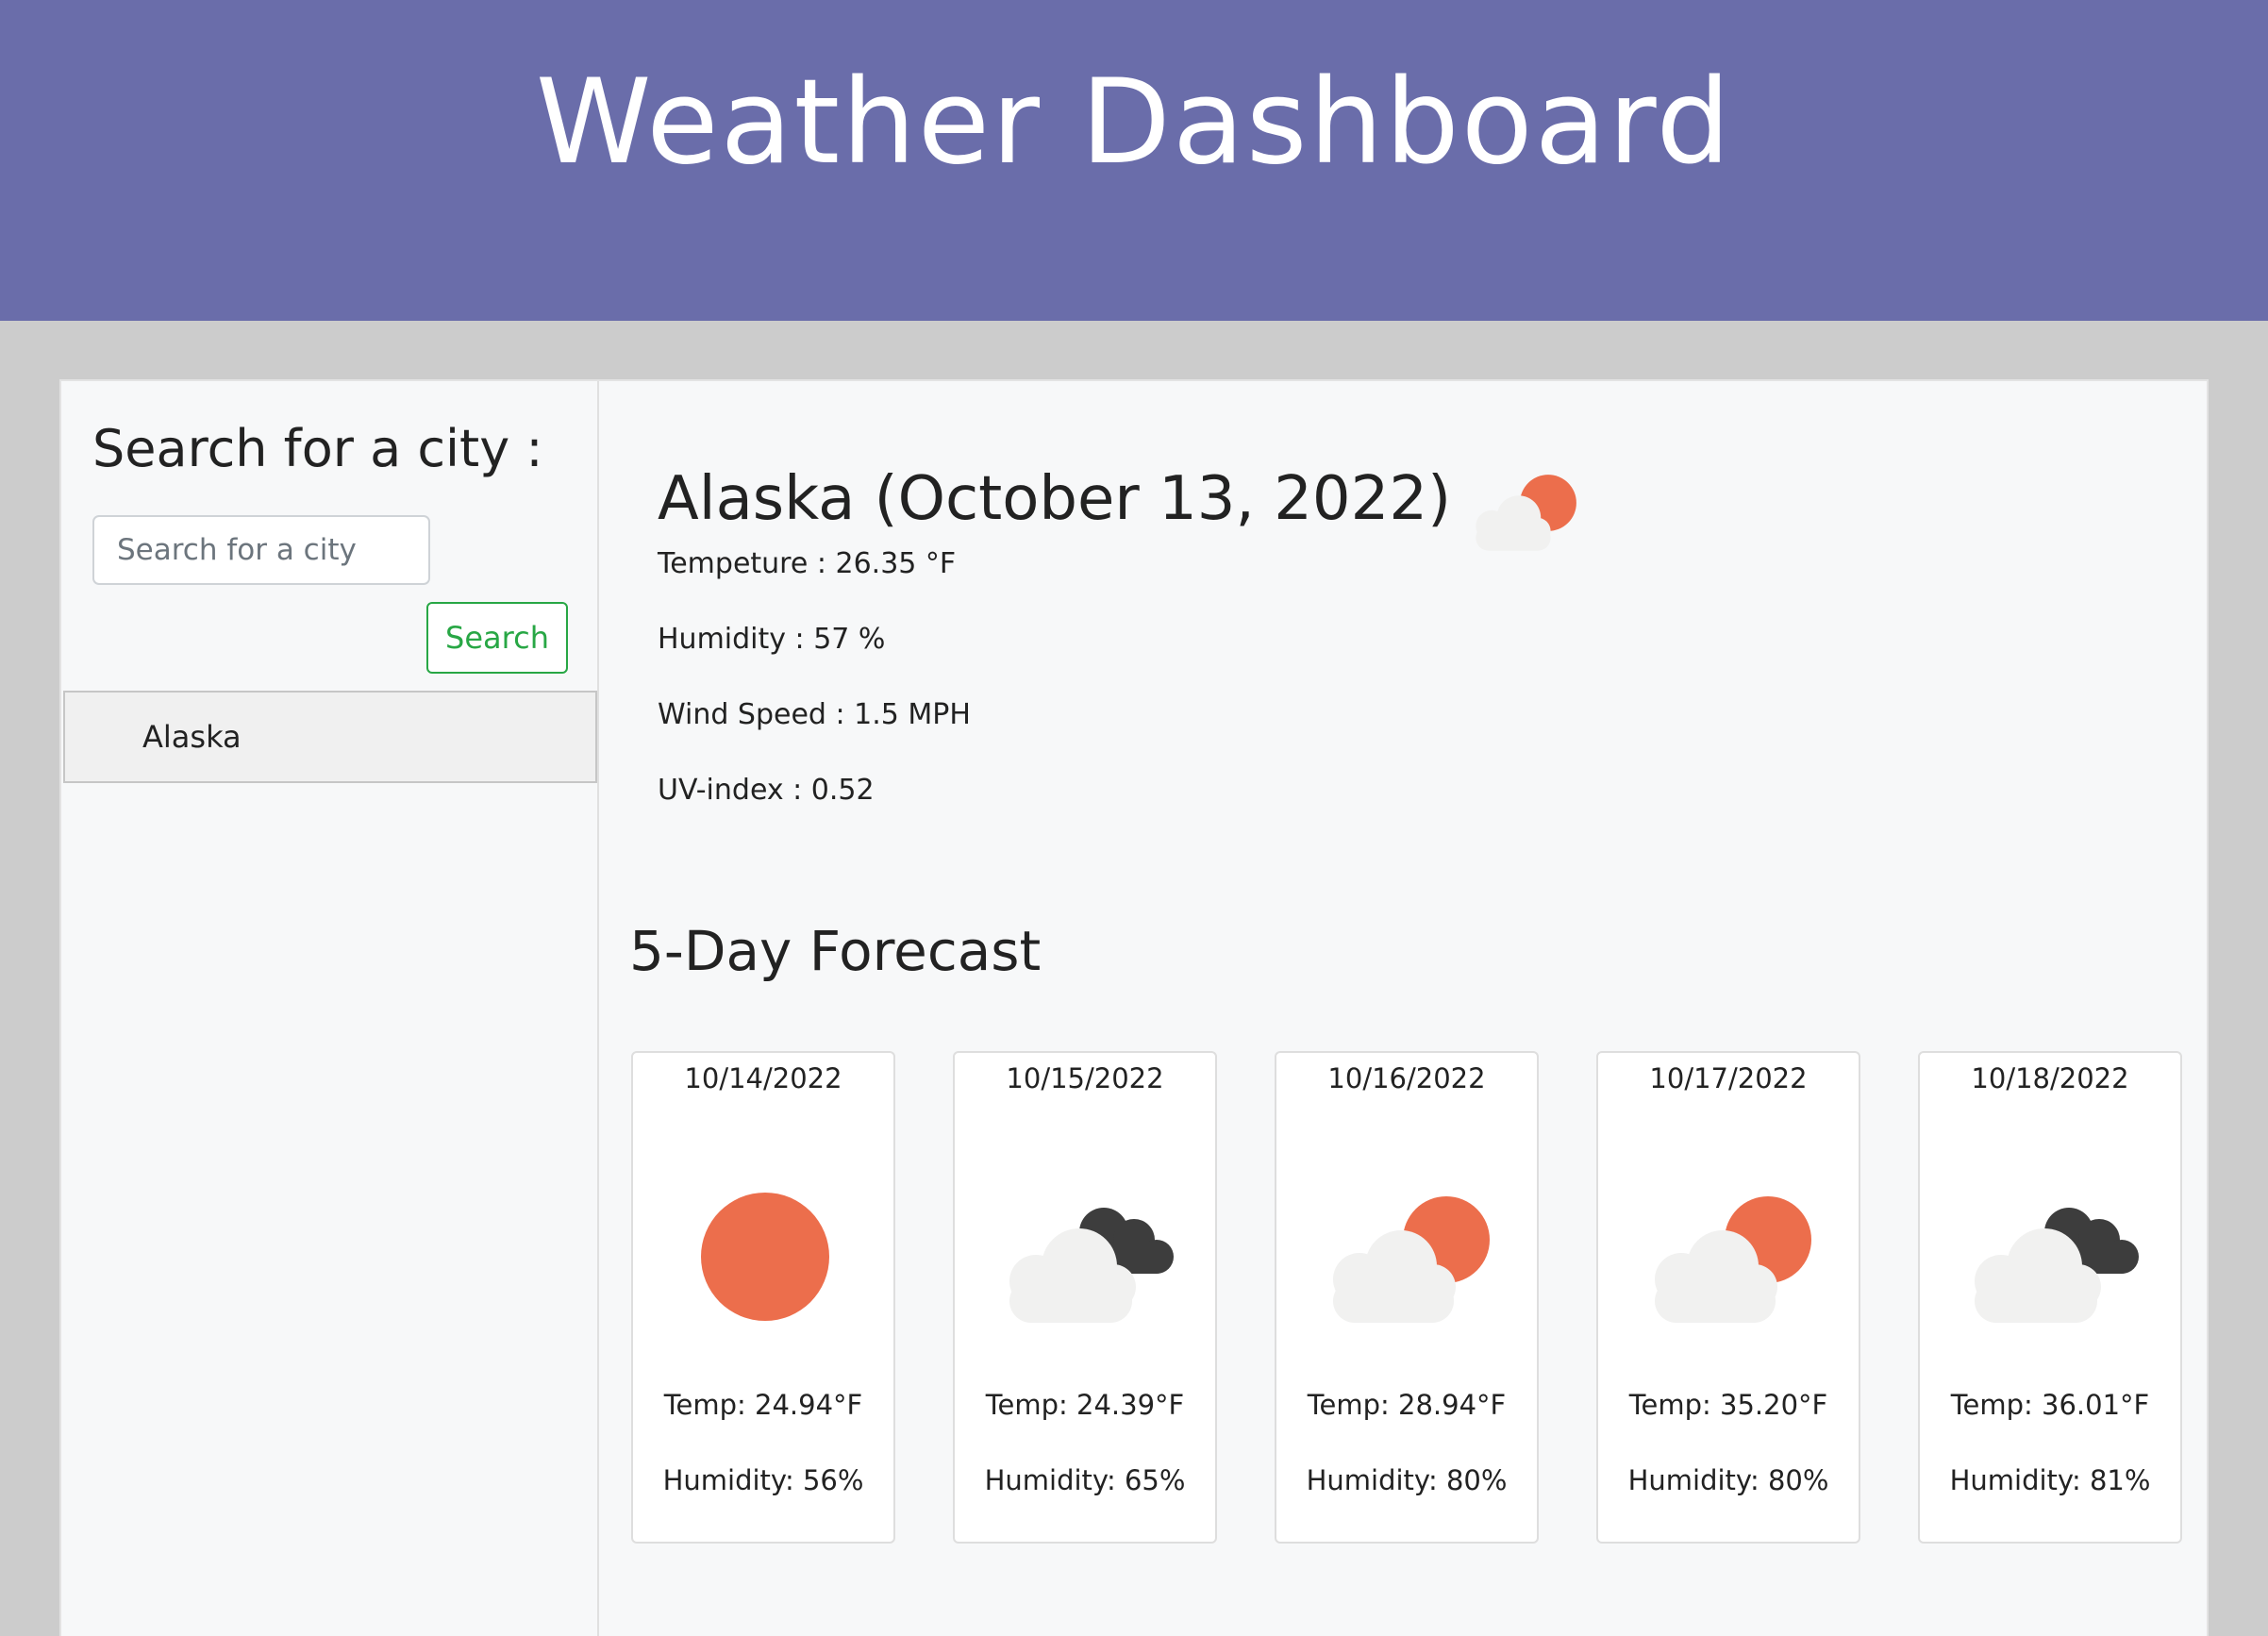 This screenshot has height=1636, width=2268. What do you see at coordinates (2050, 1405) in the screenshot?
I see `forecast-temp: Temp: 36.01°F` at bounding box center [2050, 1405].